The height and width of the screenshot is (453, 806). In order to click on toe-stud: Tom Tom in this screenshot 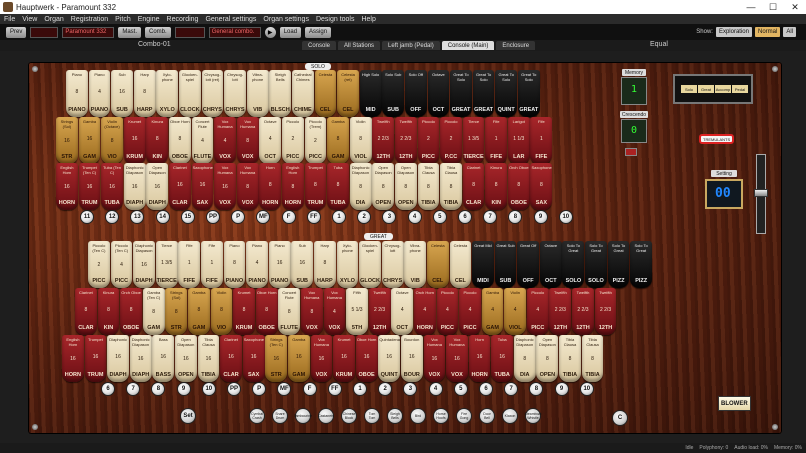, I will do `click(372, 416)`.